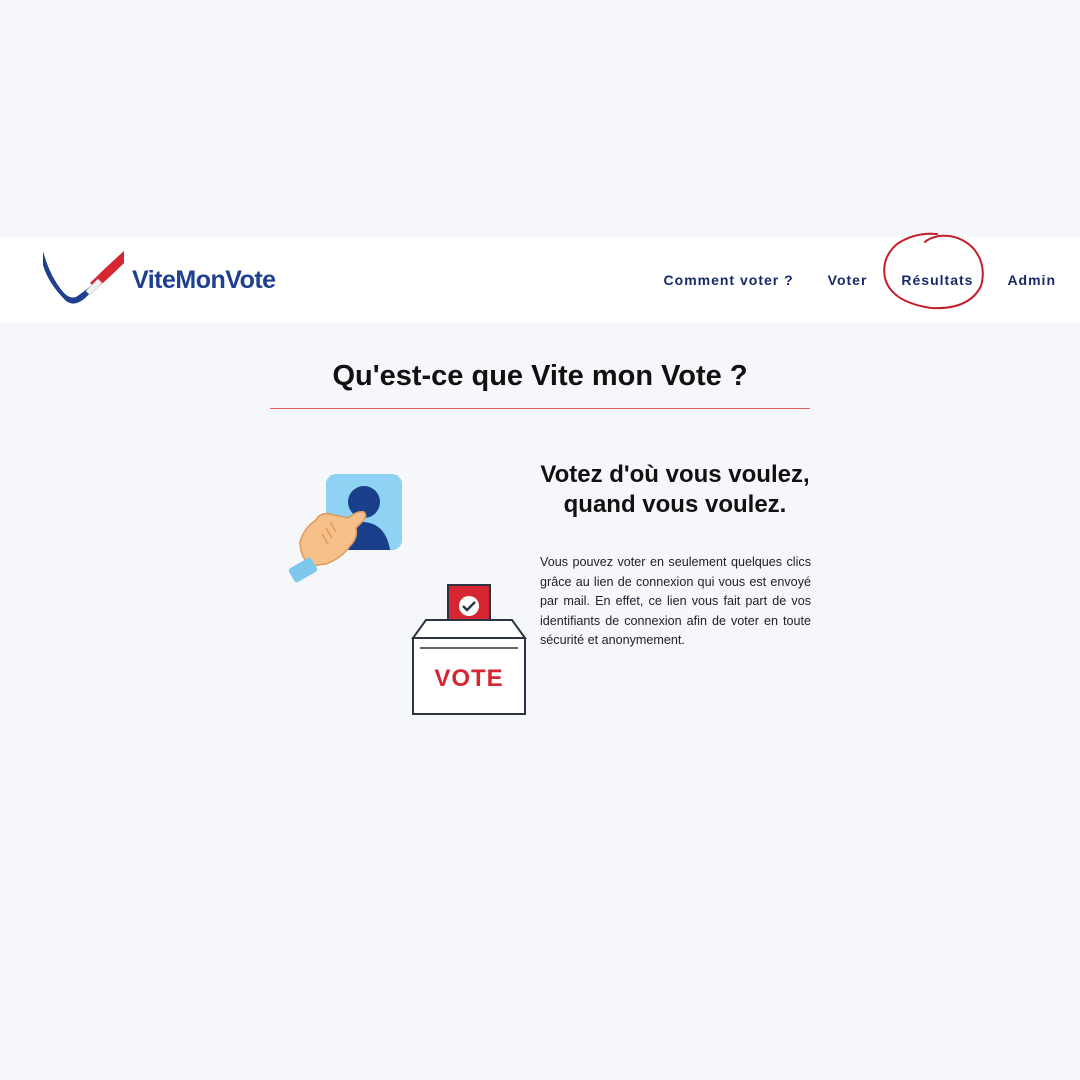 Image resolution: width=1080 pixels, height=1080 pixels. Describe the element at coordinates (204, 279) in the screenshot. I see `logo-text: ViteMonVote` at that location.